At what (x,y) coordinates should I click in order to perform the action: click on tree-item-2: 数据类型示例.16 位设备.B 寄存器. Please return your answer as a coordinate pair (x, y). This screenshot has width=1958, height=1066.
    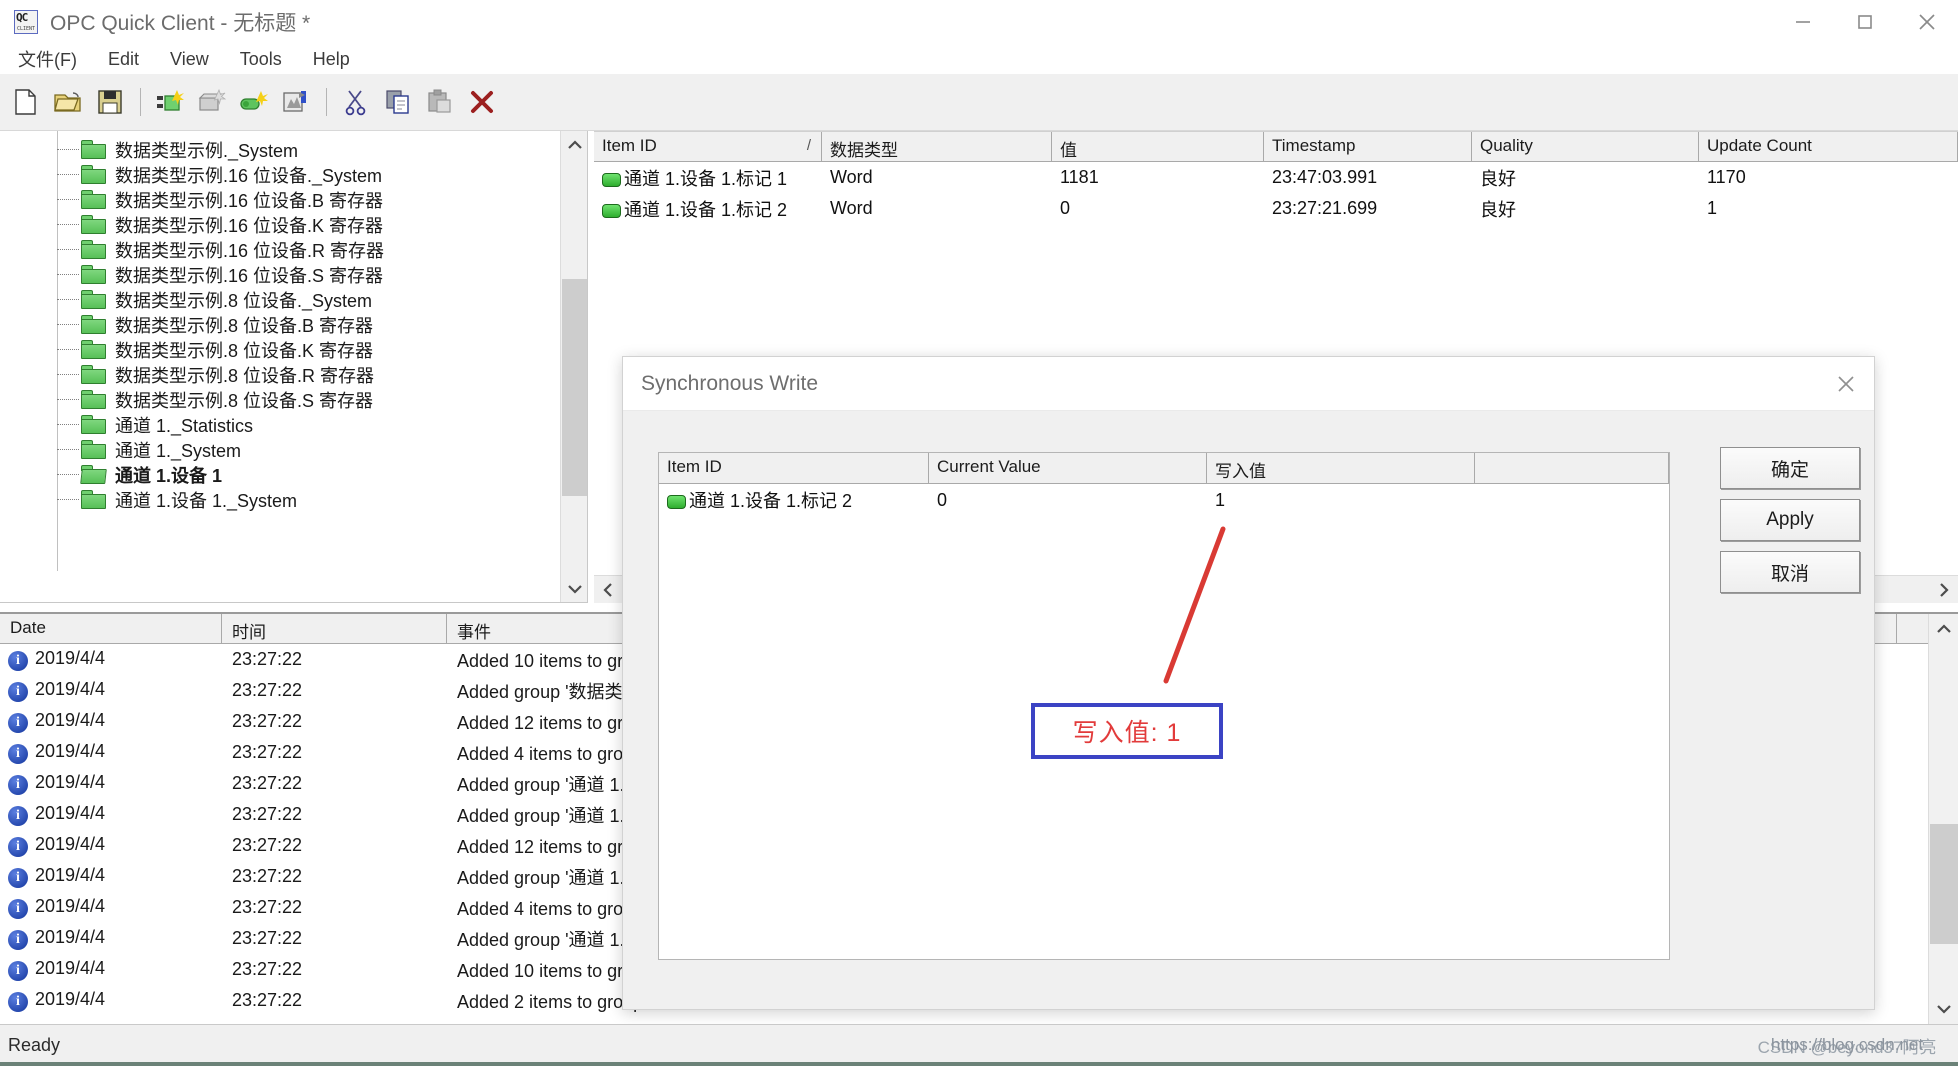
    Looking at the image, I should click on (280, 199).